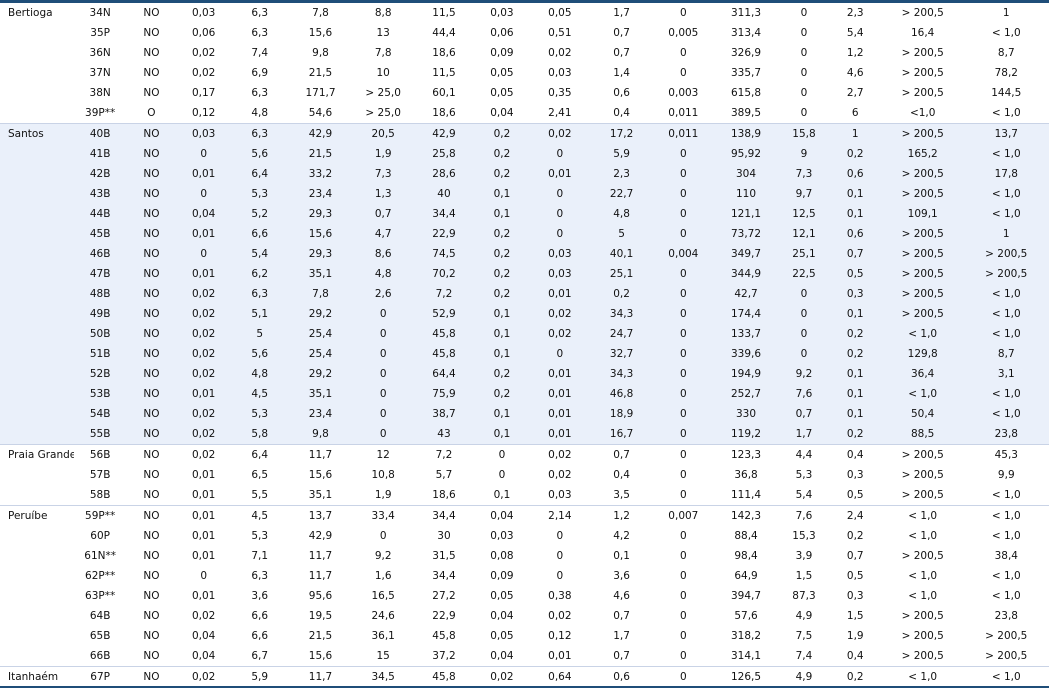 The image size is (1049, 690). Describe the element at coordinates (621, 154) in the screenshot. I see `table-cell: 5,9` at that location.